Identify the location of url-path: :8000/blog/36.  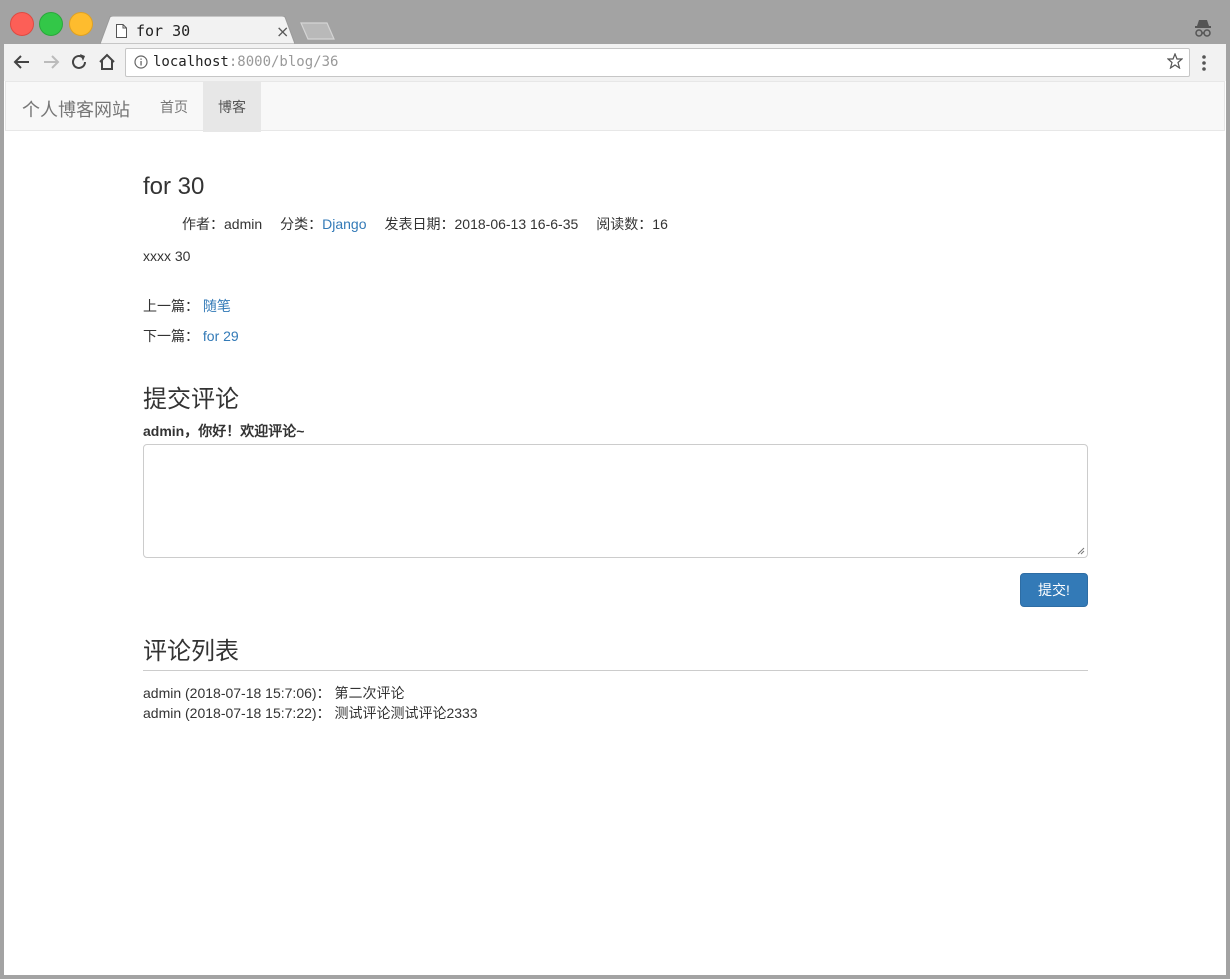
(283, 62).